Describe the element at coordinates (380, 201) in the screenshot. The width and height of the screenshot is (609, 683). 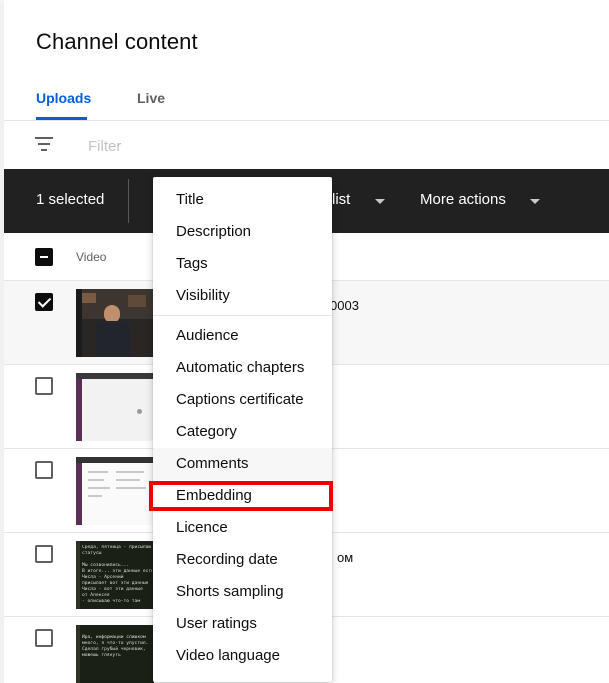
I see `playlist-chevron-down-icon` at that location.